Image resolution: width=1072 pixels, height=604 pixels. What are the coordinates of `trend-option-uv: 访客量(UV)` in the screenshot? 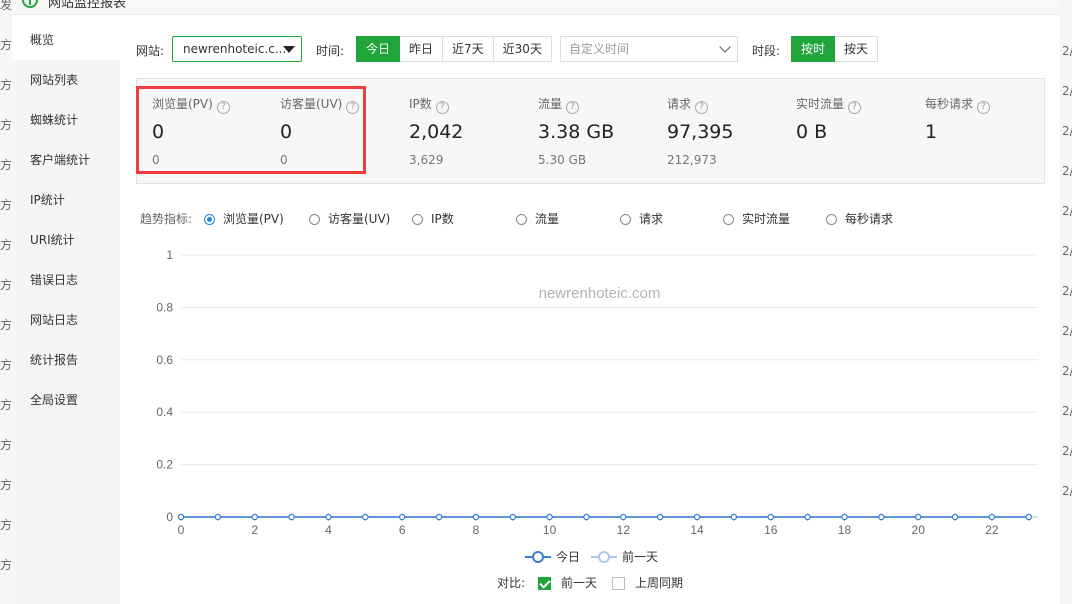 It's located at (349, 218).